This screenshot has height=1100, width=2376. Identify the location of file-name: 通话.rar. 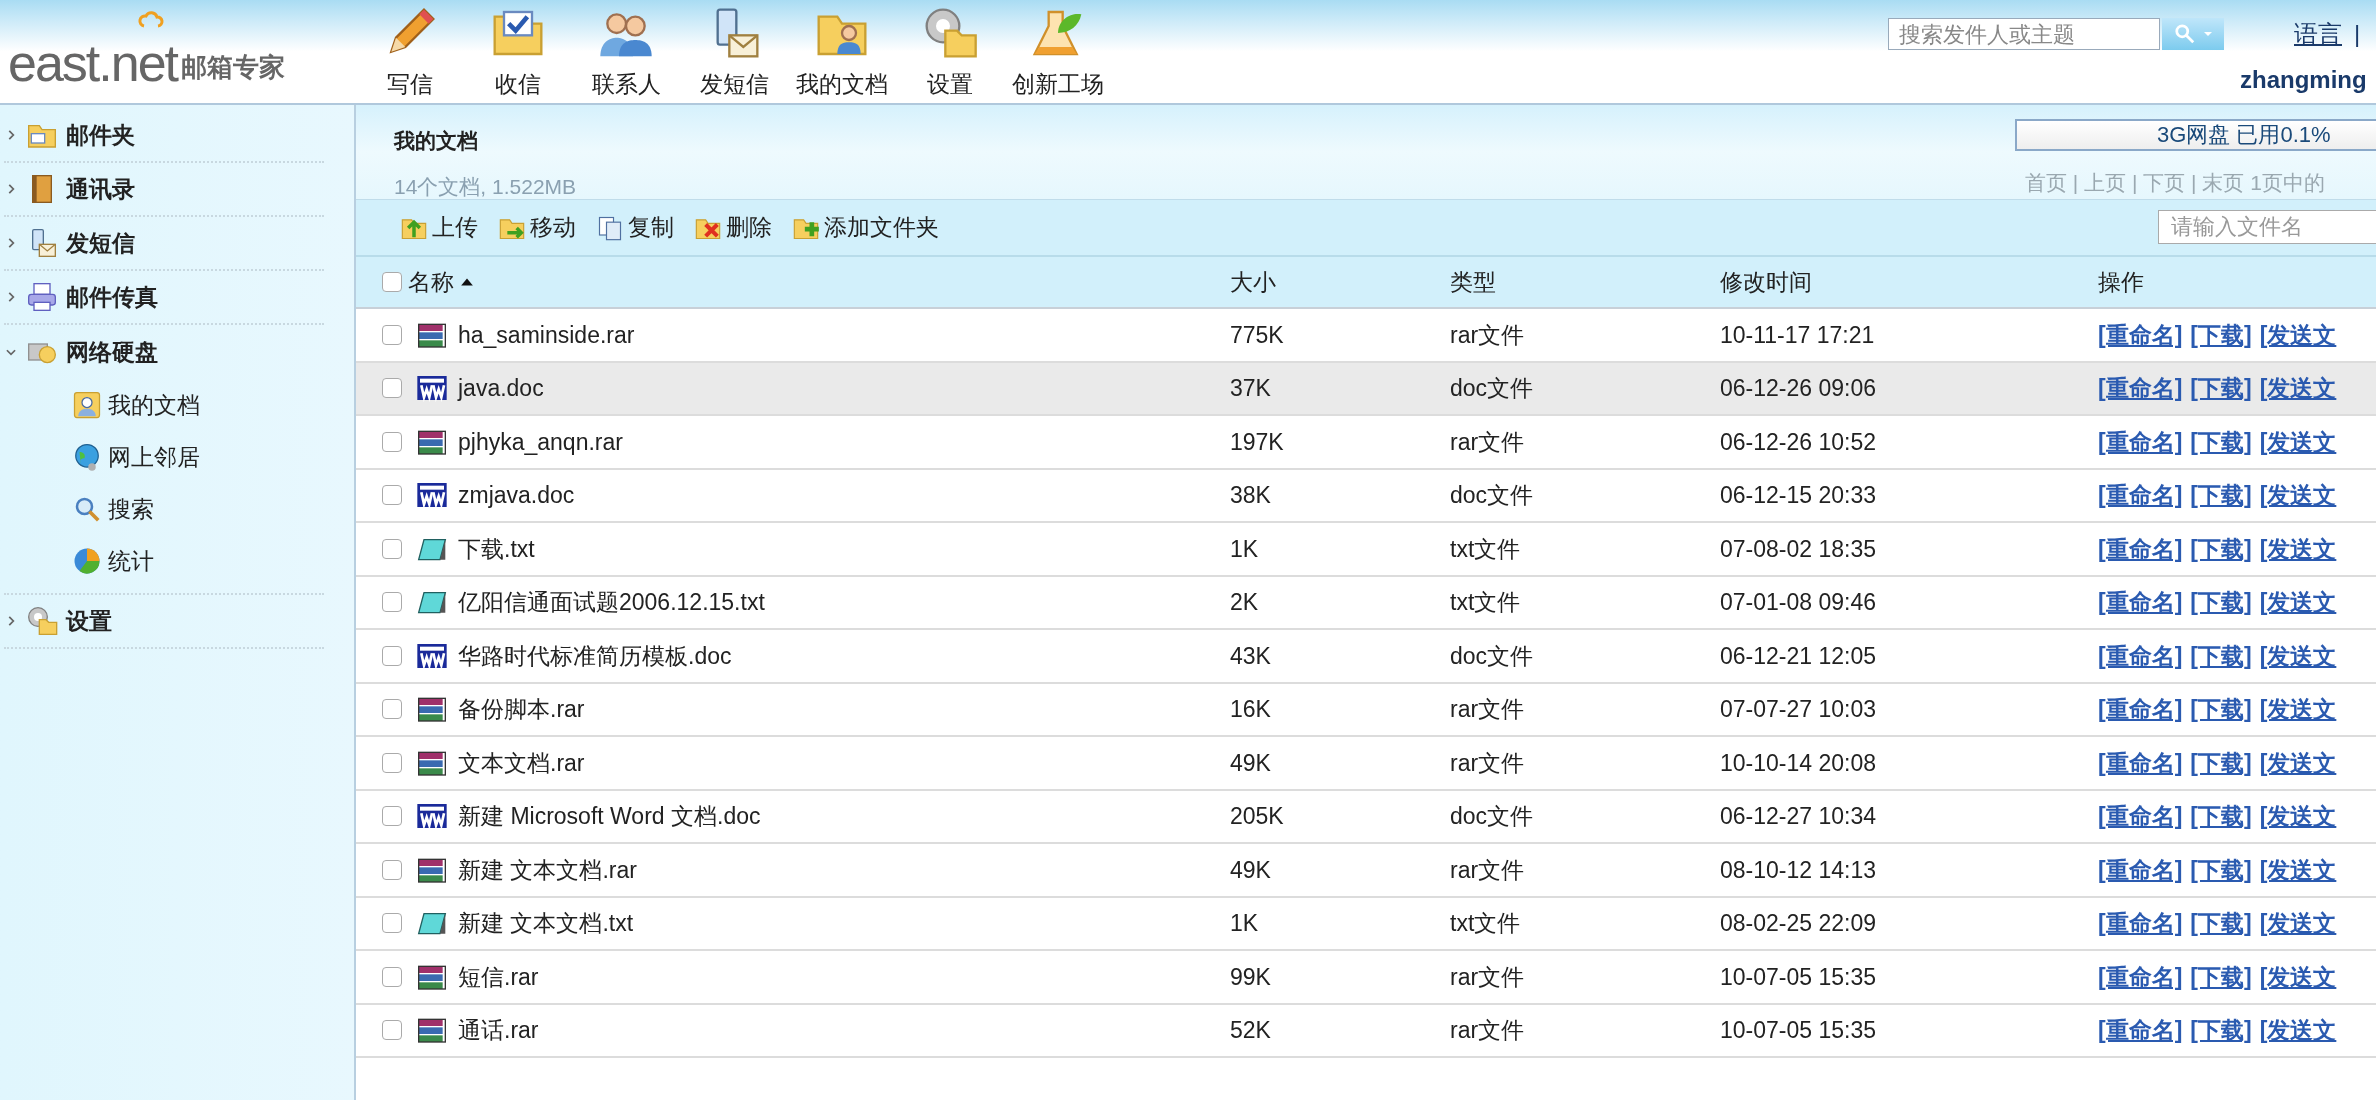
(498, 1030).